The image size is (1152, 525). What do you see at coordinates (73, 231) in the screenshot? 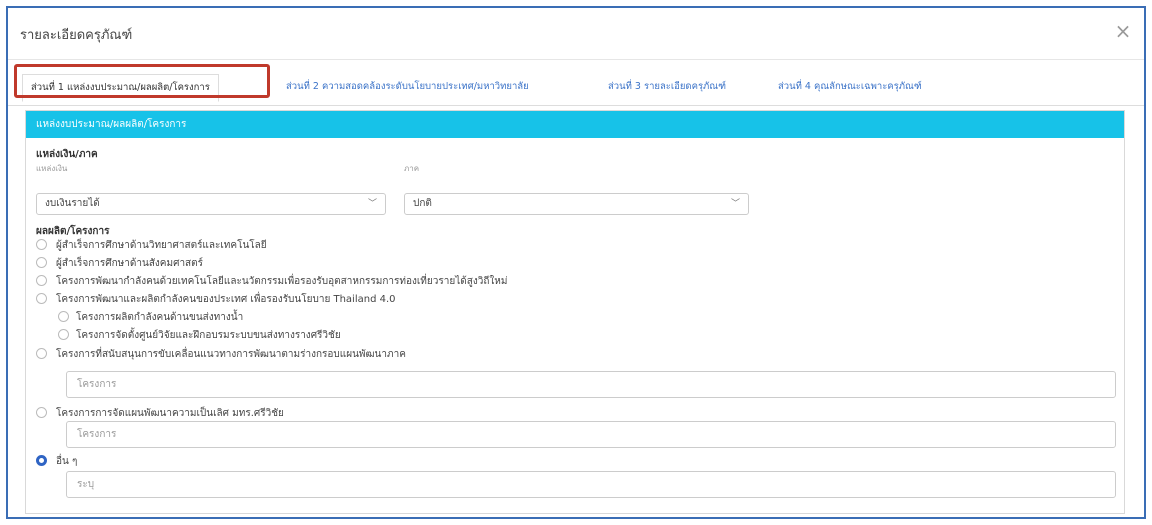
I see `products-section-label: ผลผลิต/โครงการ` at bounding box center [73, 231].